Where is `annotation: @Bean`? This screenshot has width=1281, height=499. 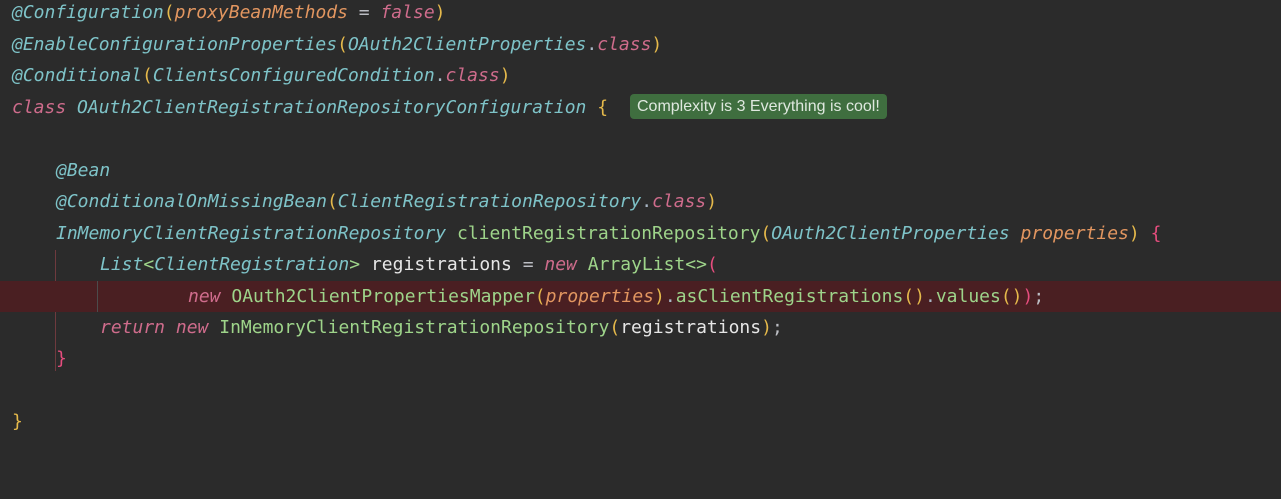
annotation: @Bean is located at coordinates (83, 170).